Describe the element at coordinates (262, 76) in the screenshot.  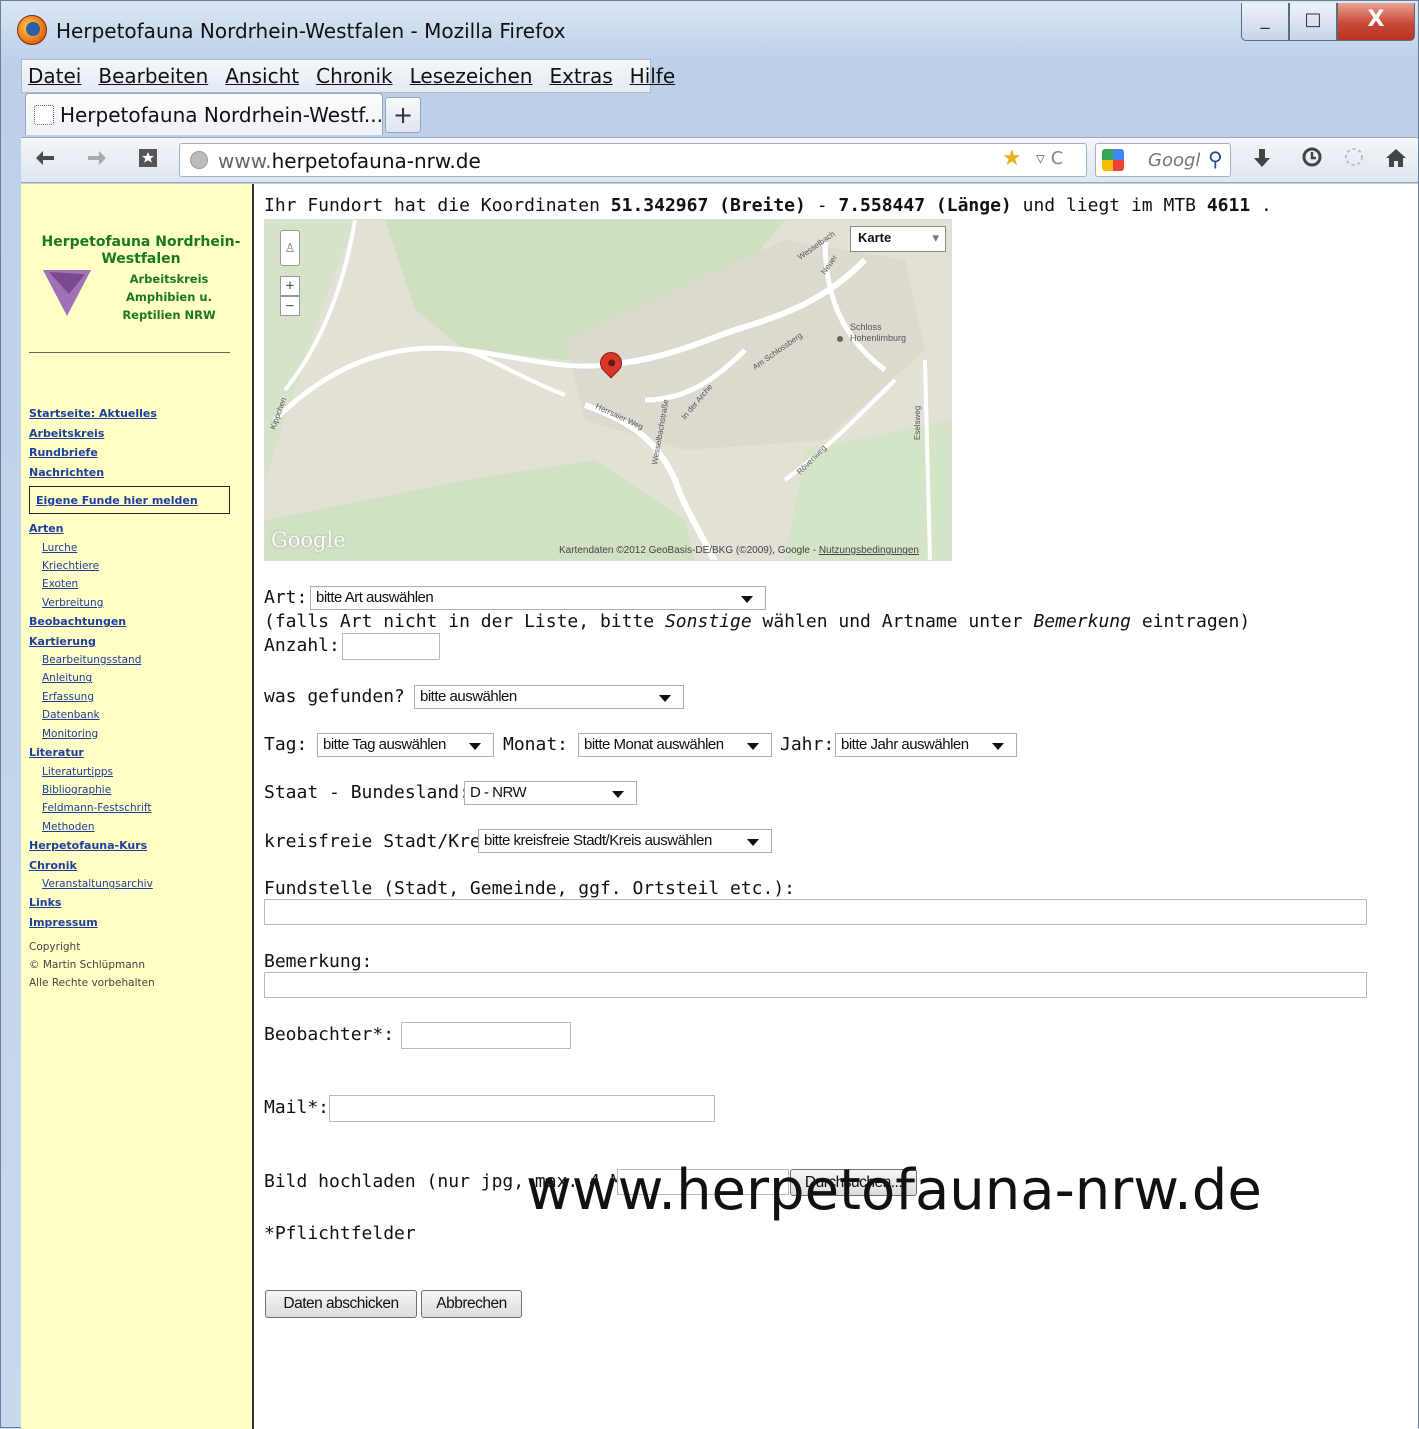
I see `menu-ansicht: Ansicht` at that location.